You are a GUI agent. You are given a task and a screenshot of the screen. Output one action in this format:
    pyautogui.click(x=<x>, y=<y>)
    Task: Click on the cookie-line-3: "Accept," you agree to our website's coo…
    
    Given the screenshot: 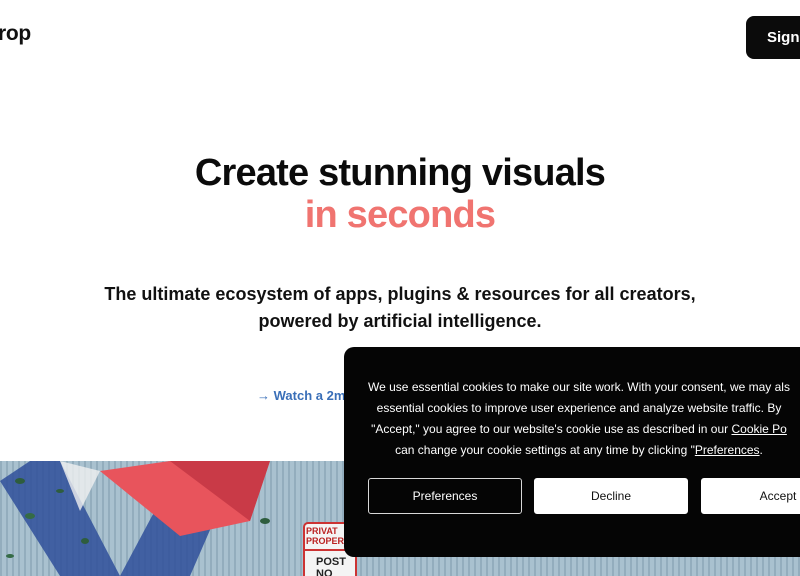 What is the action you would take?
    pyautogui.click(x=572, y=429)
    